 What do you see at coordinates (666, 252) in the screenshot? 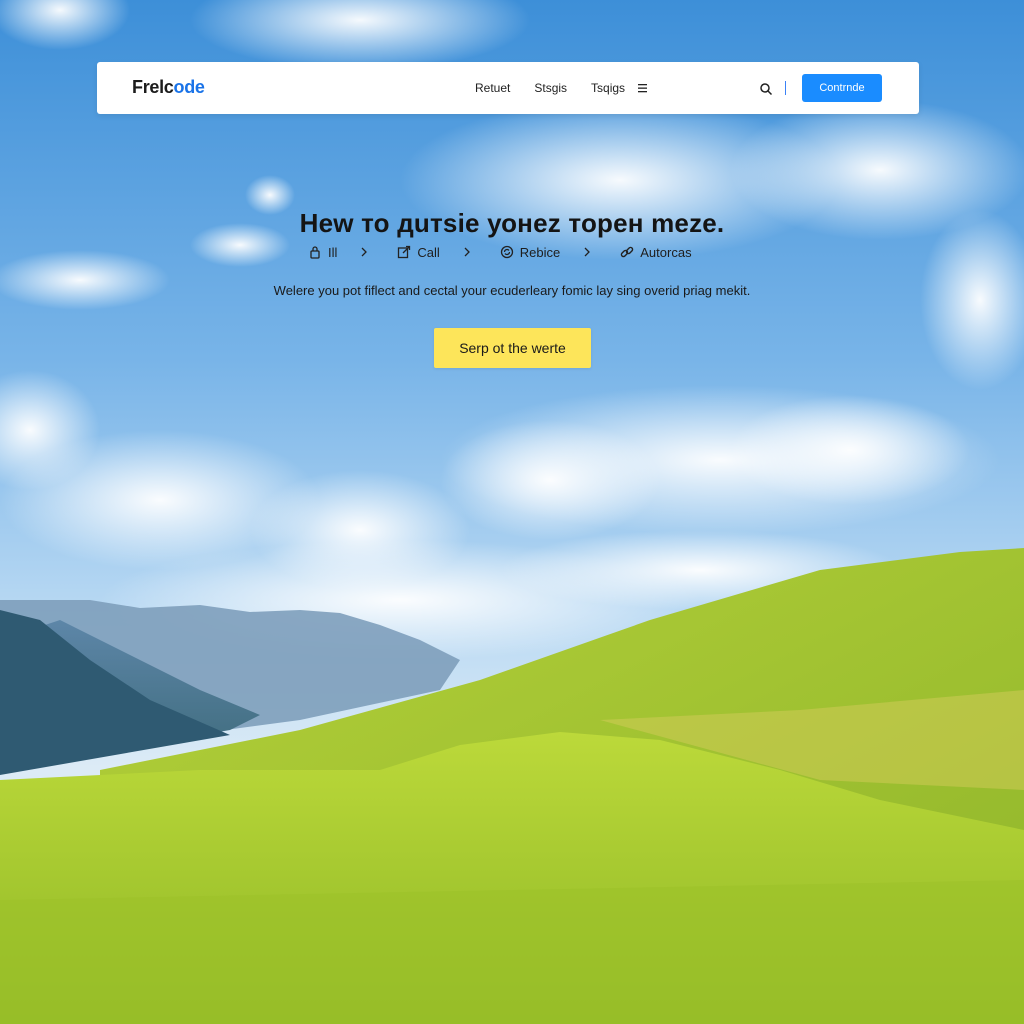
I see `breadcrumb-label: Autorcas` at bounding box center [666, 252].